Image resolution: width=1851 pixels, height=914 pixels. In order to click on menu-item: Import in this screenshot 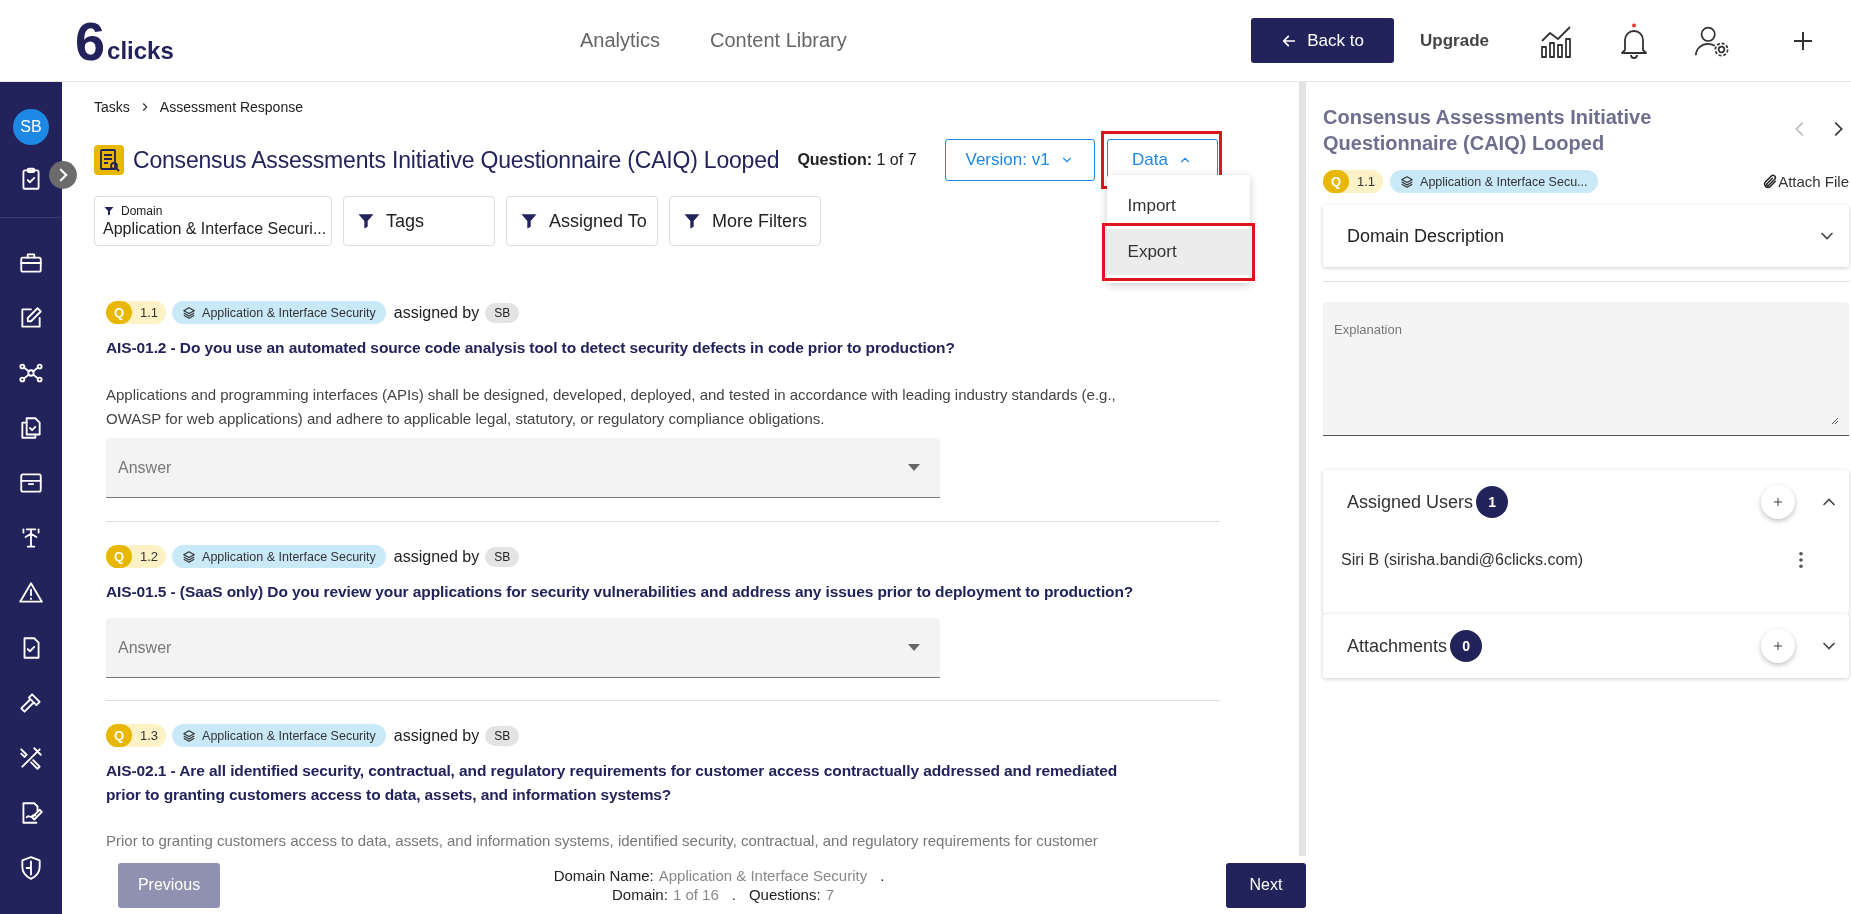, I will do `click(1178, 206)`.